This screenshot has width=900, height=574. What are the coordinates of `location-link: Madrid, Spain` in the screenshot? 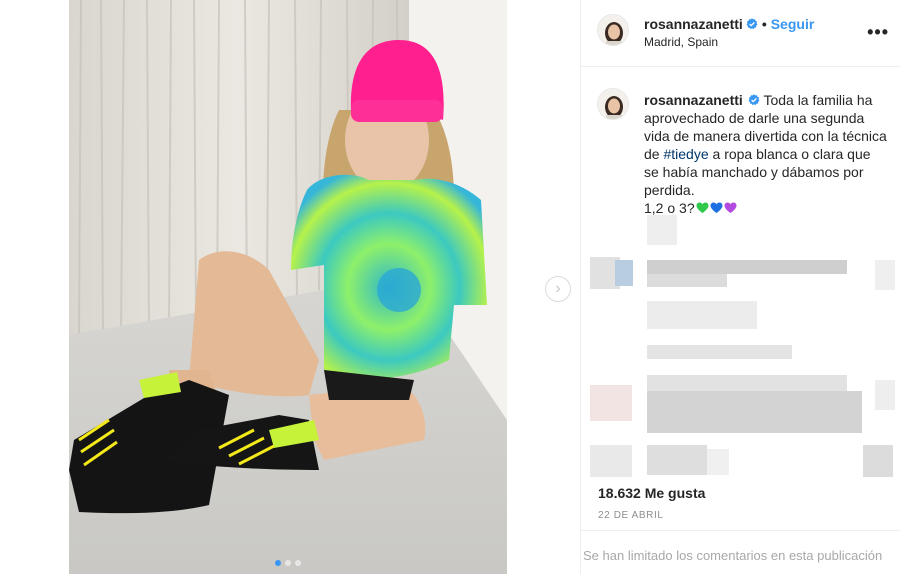 It's located at (681, 42).